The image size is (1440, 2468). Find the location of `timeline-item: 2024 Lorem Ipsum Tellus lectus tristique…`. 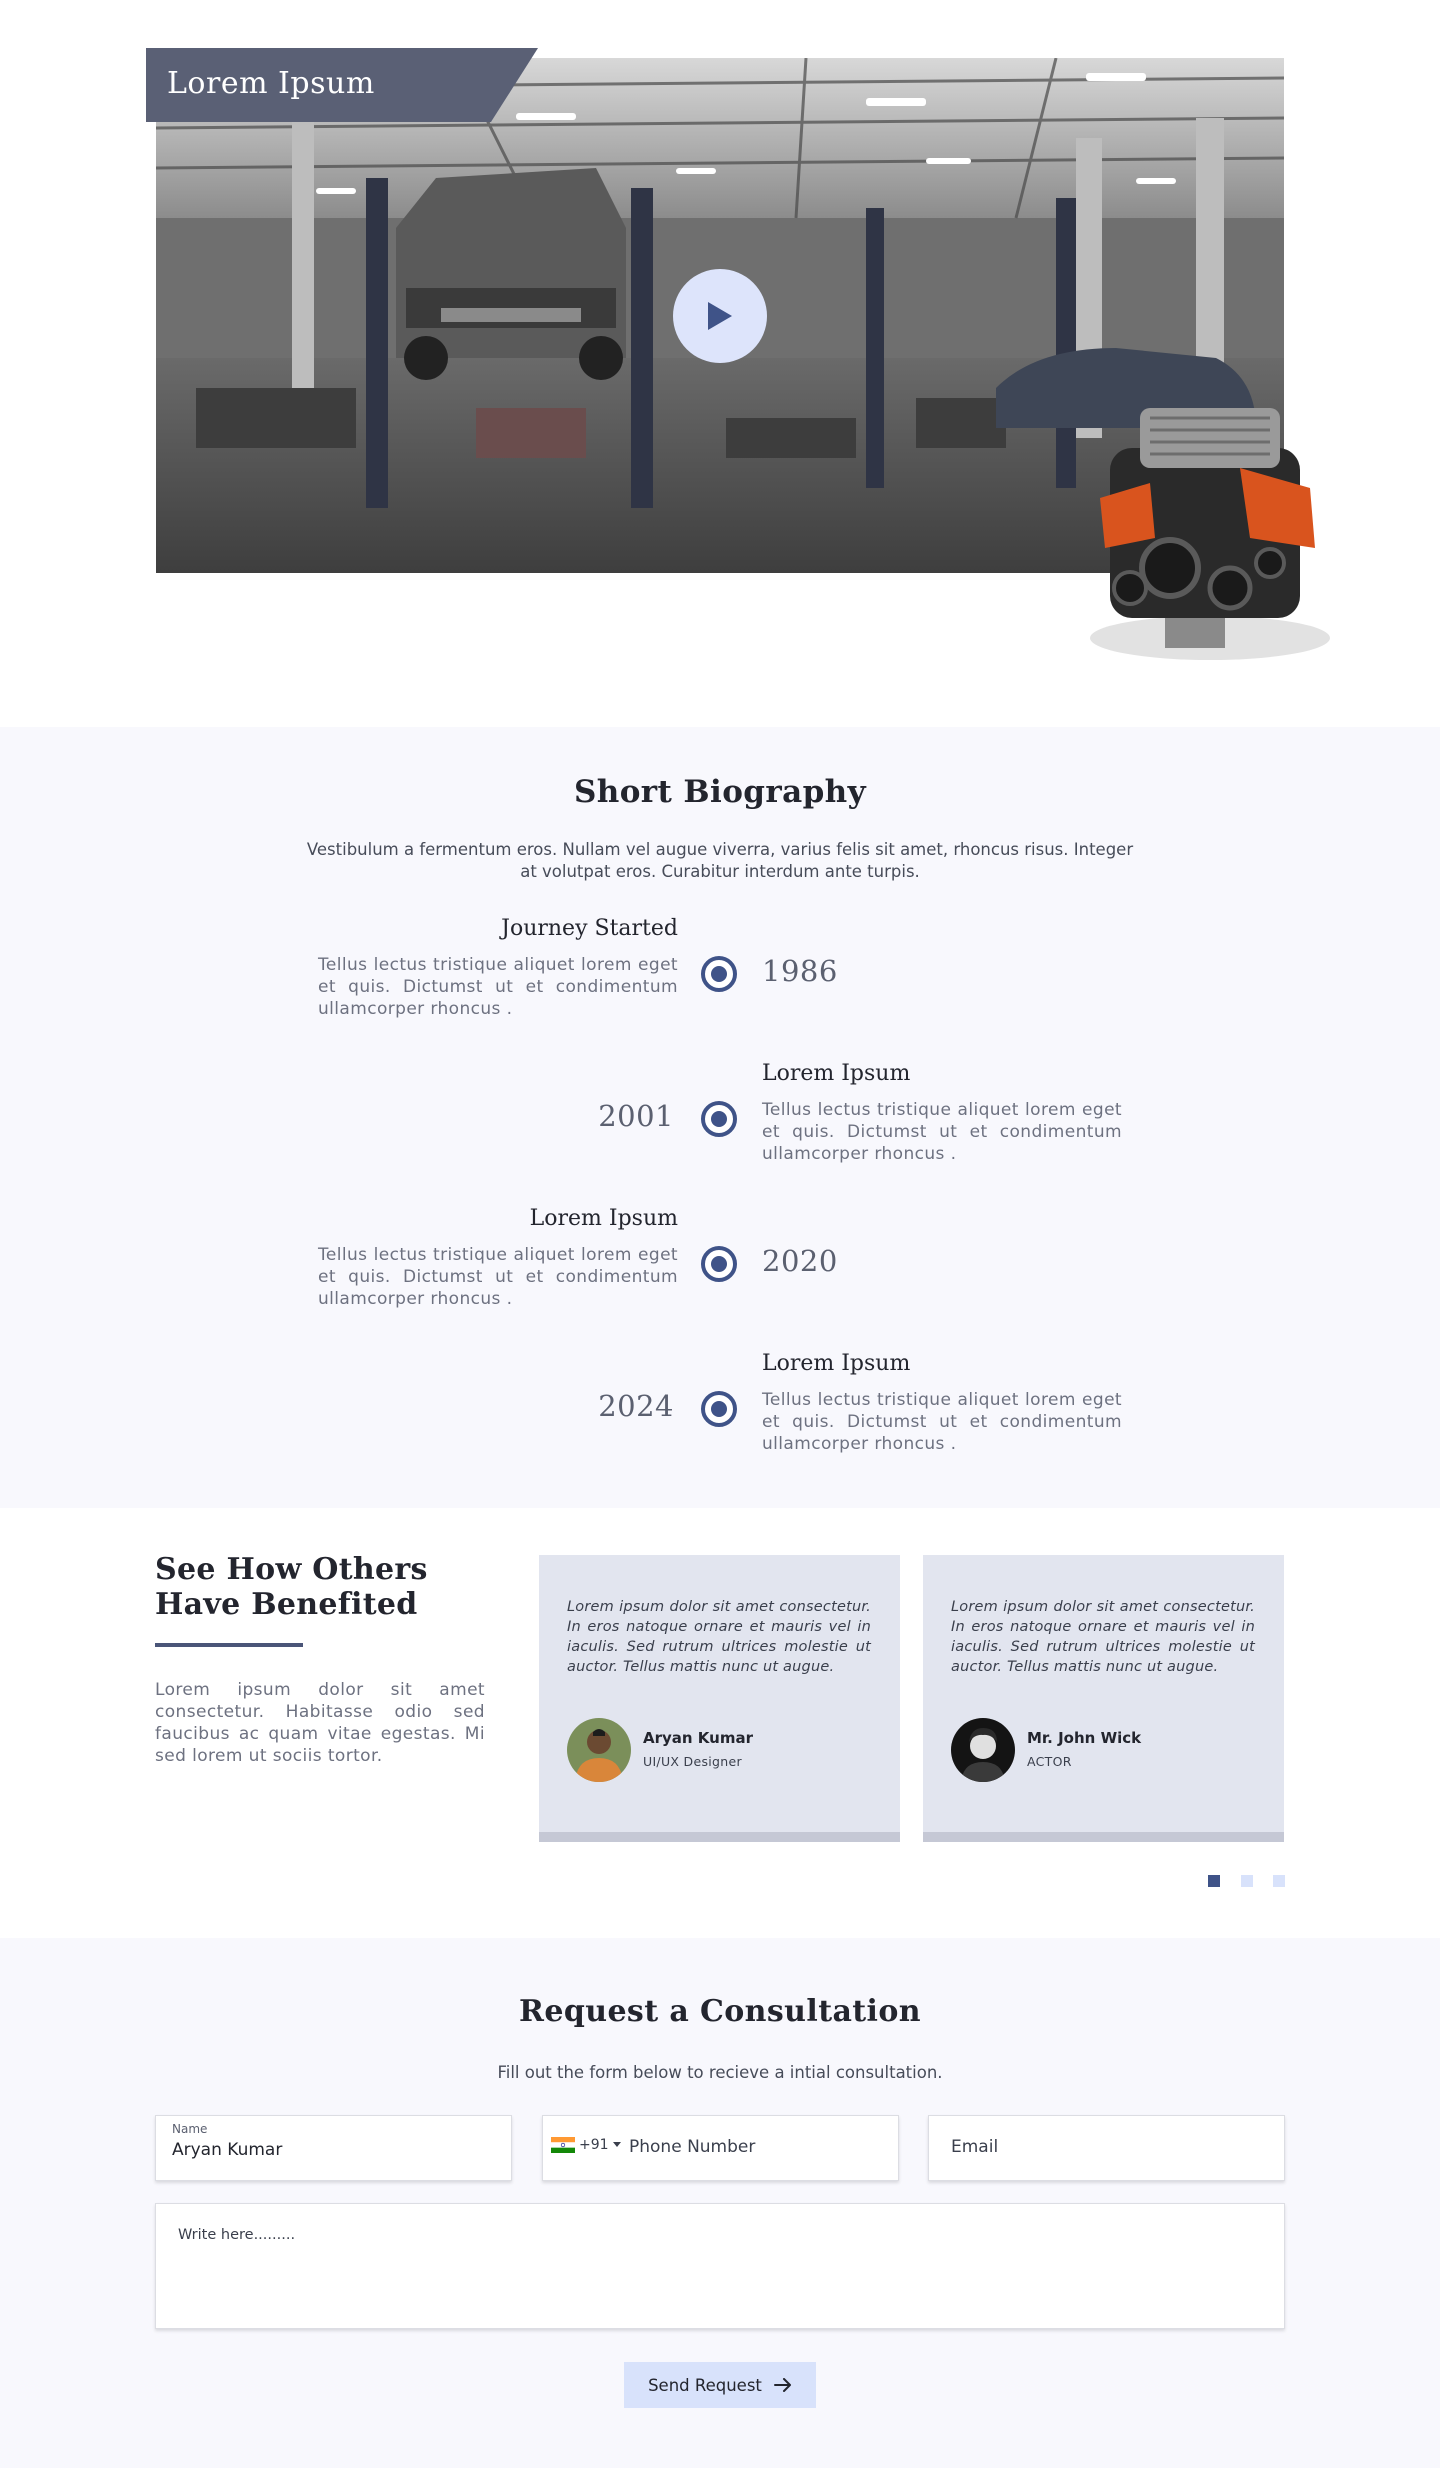

timeline-item: 2024 Lorem Ipsum Tellus lectus tristique… is located at coordinates (720, 1421).